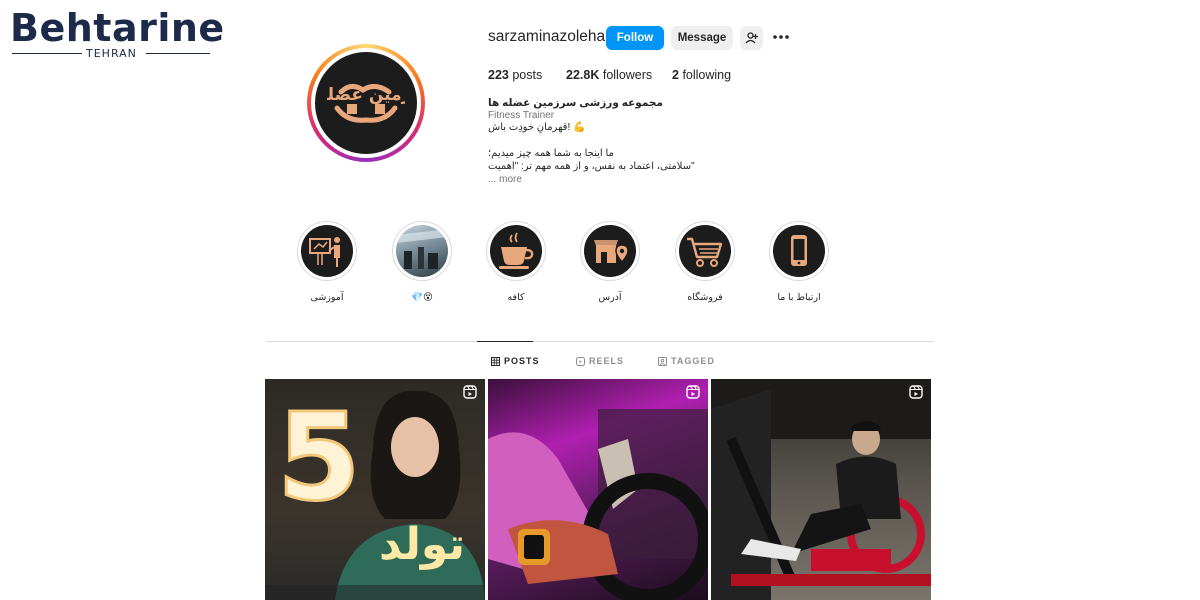 The image size is (1200, 600). Describe the element at coordinates (537, 127) in the screenshot. I see `bio-line: قهرمانِ خودِت باش! 💪` at that location.